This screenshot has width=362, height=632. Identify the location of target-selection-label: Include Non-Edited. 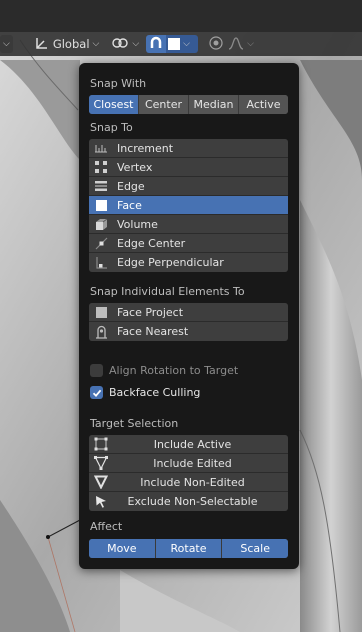
(192, 482).